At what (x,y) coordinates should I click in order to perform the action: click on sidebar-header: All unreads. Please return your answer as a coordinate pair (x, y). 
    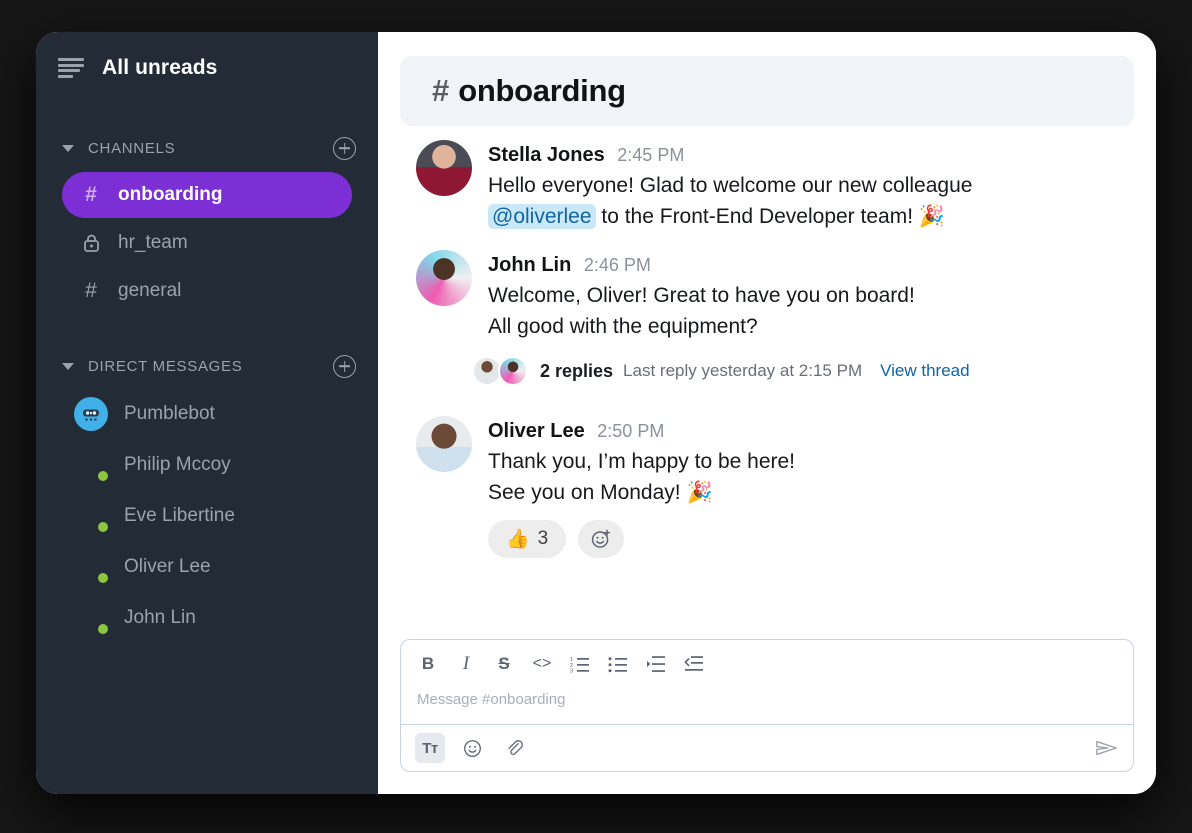
    Looking at the image, I should click on (207, 68).